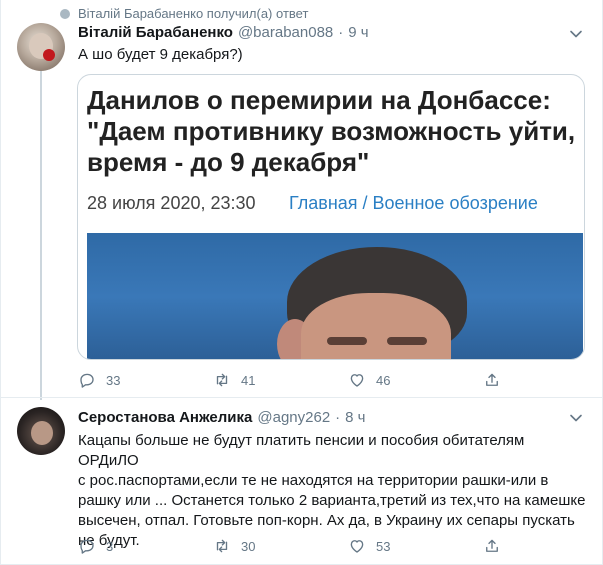 The width and height of the screenshot is (603, 565). I want to click on retweet-button: 30, so click(280, 546).